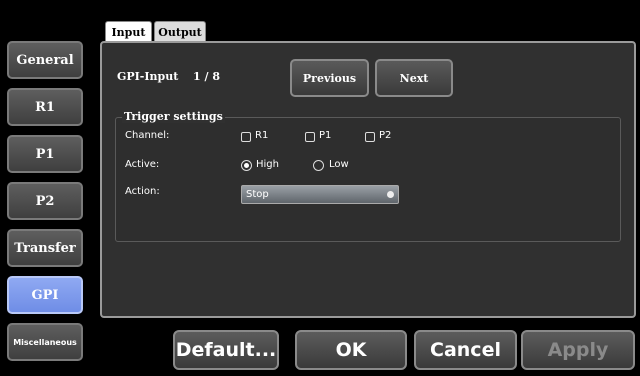 Image resolution: width=640 pixels, height=376 pixels. I want to click on channel-p2-label: P2, so click(385, 135).